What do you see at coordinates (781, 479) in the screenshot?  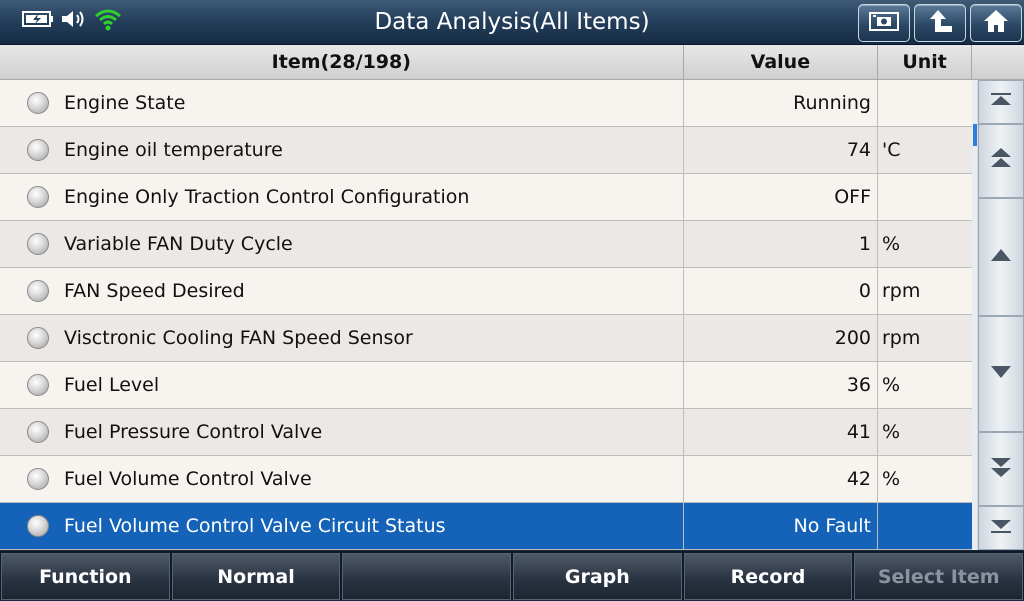 I see `row-value: 42` at bounding box center [781, 479].